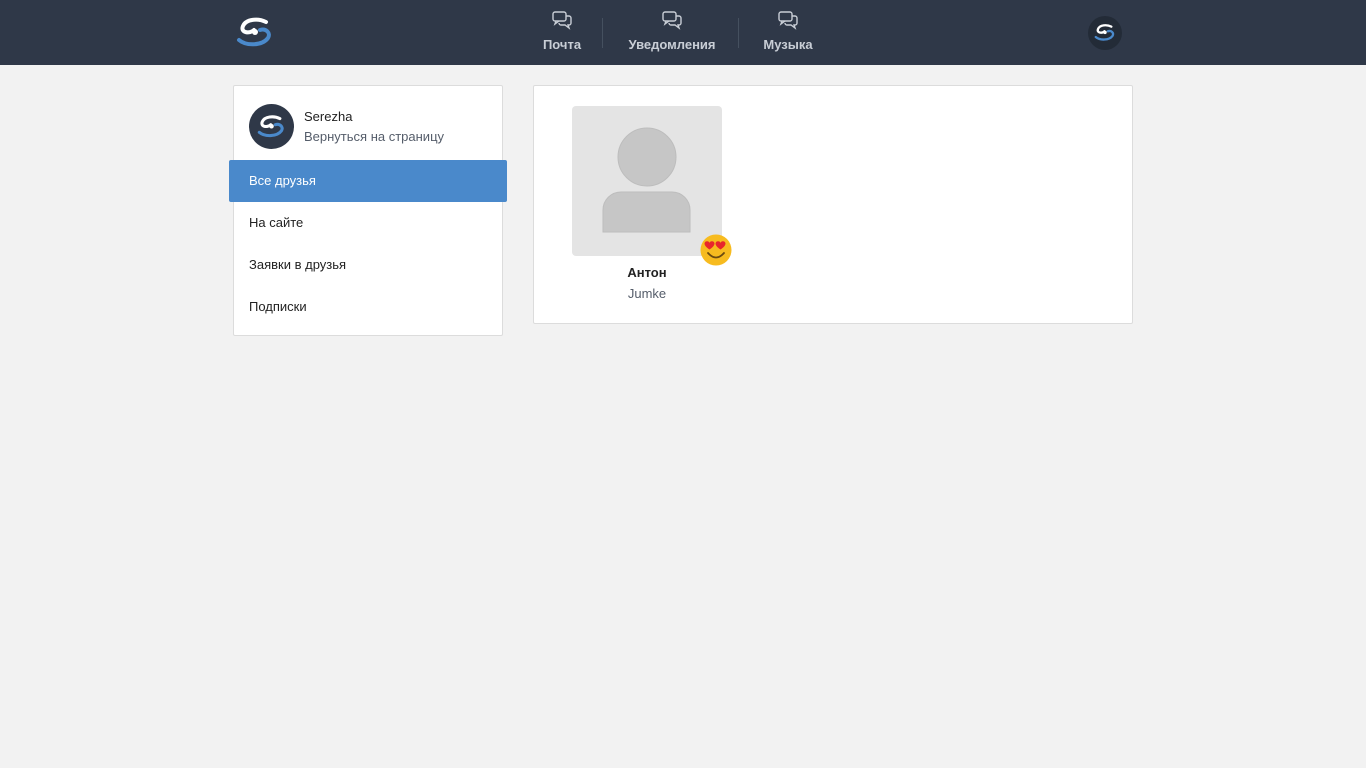 This screenshot has width=1366, height=768. I want to click on nav-label: Уведомления, so click(672, 44).